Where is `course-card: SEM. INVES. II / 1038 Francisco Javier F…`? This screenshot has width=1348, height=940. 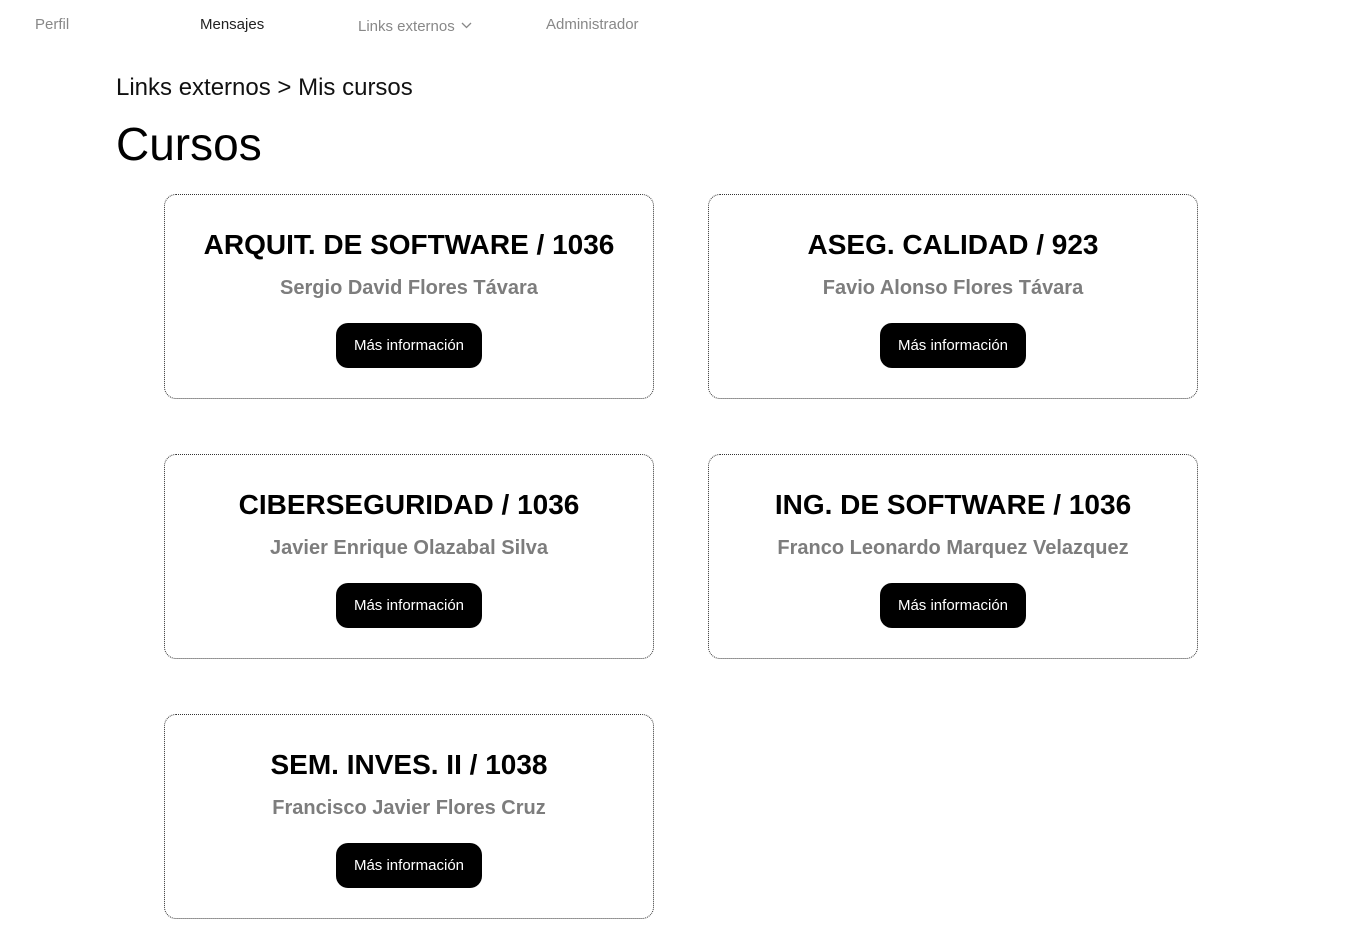
course-card: SEM. INVES. II / 1038 Francisco Javier F… is located at coordinates (409, 816).